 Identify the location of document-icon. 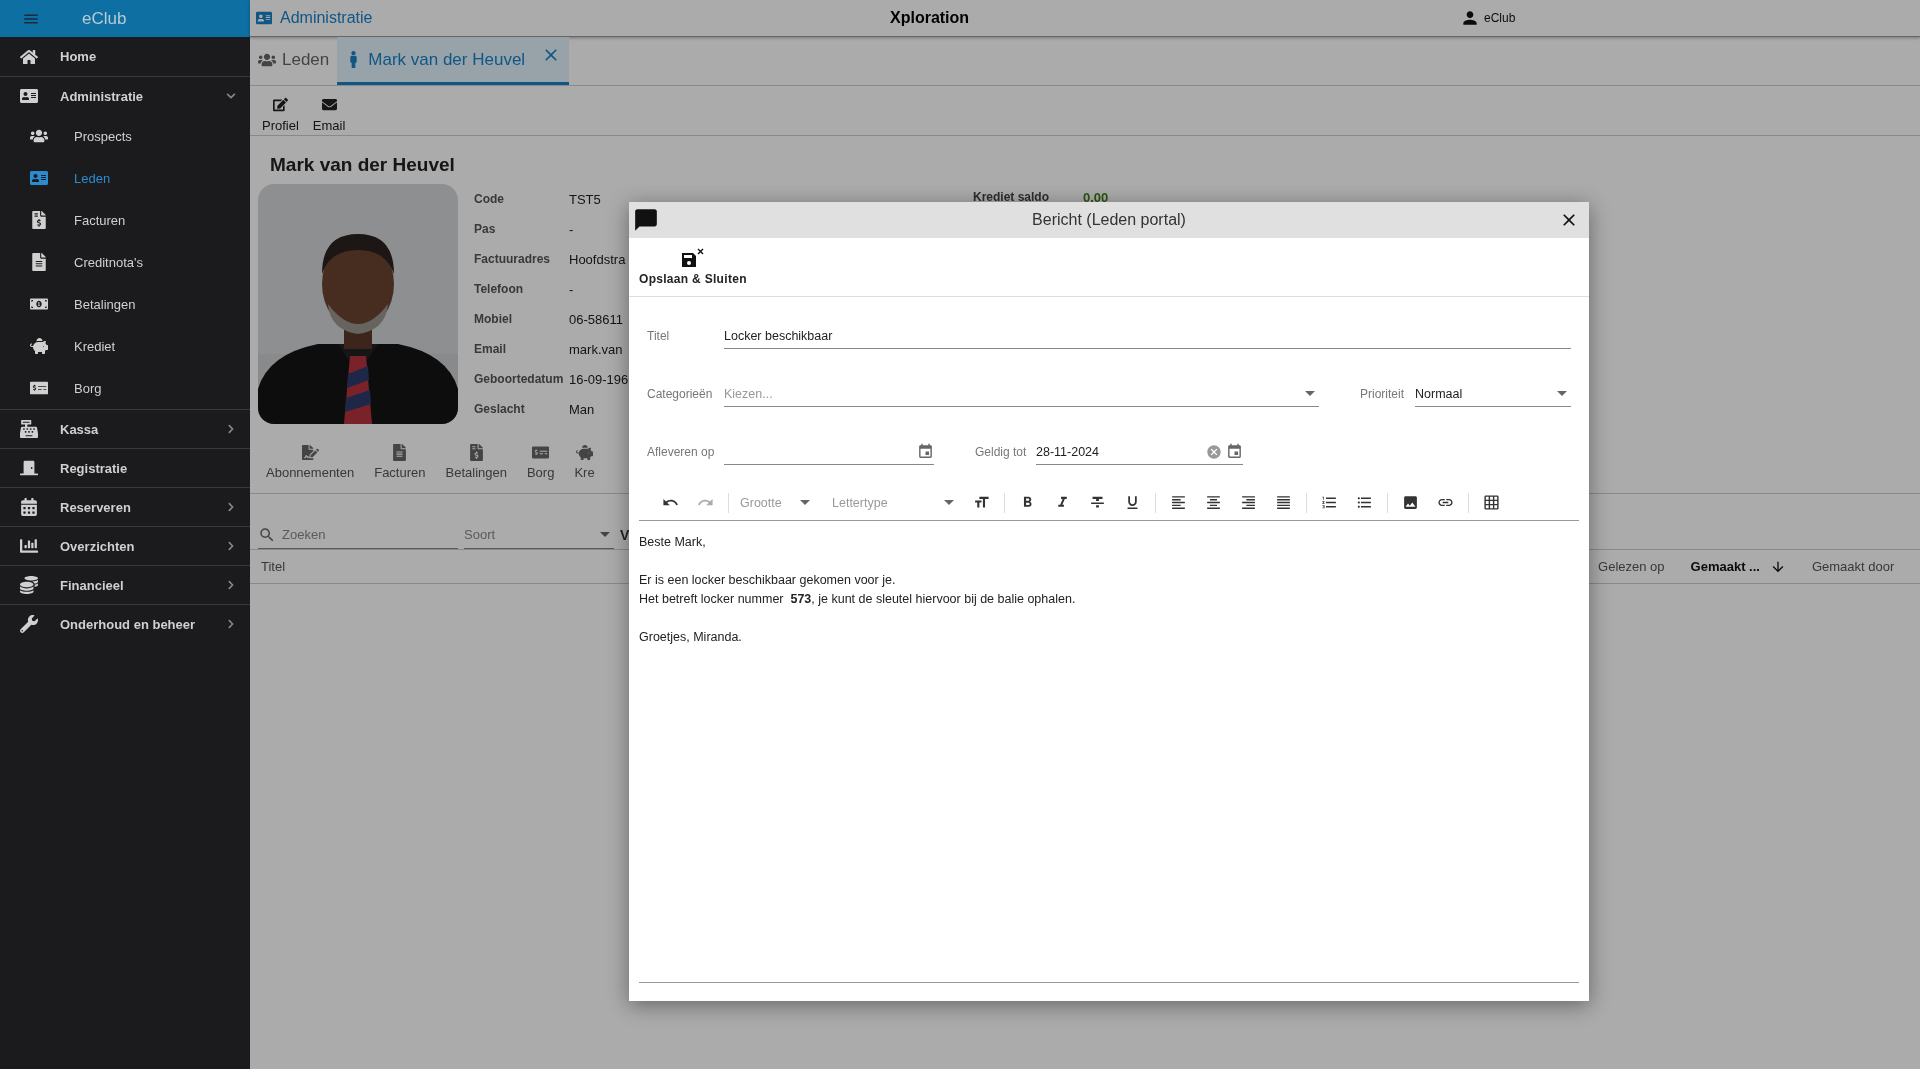
(39, 262).